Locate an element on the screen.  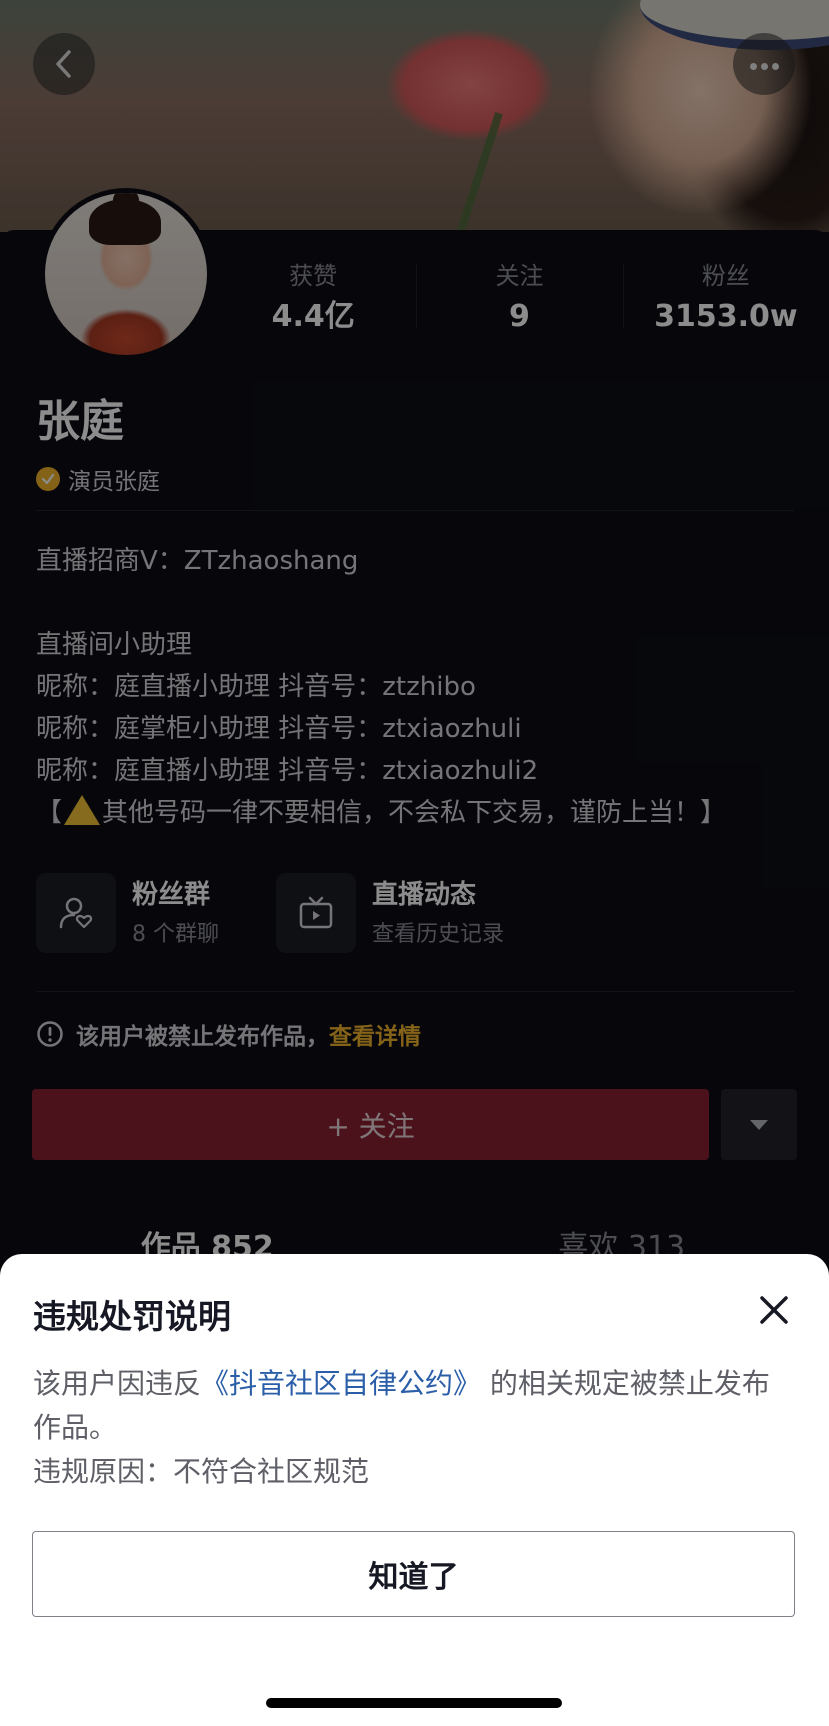
got-it-button: 知道了 is located at coordinates (413, 1574).